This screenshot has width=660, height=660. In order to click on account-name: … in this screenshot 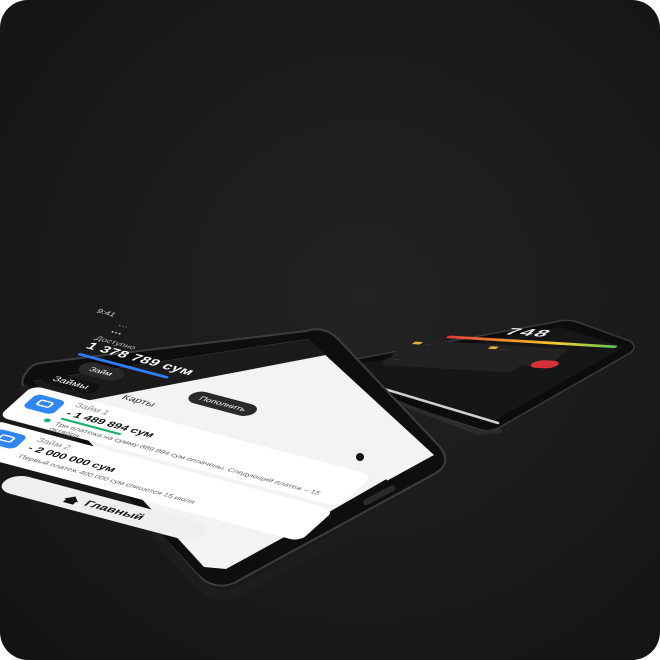, I will do `click(117, 331)`.